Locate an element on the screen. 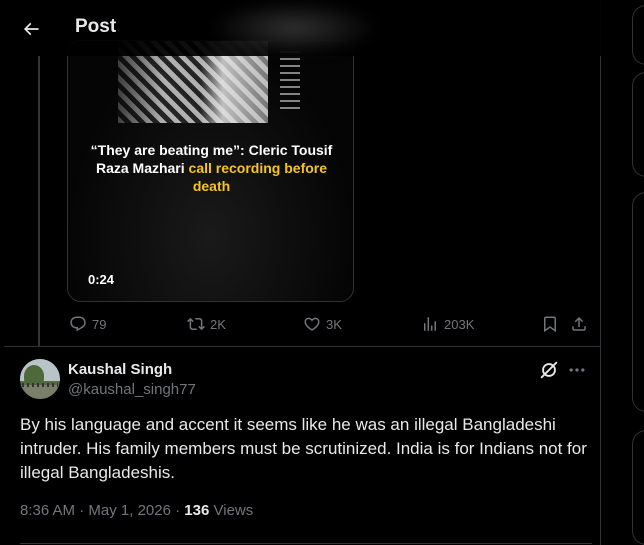 The image size is (644, 545). analytics-icon is located at coordinates (430, 324).